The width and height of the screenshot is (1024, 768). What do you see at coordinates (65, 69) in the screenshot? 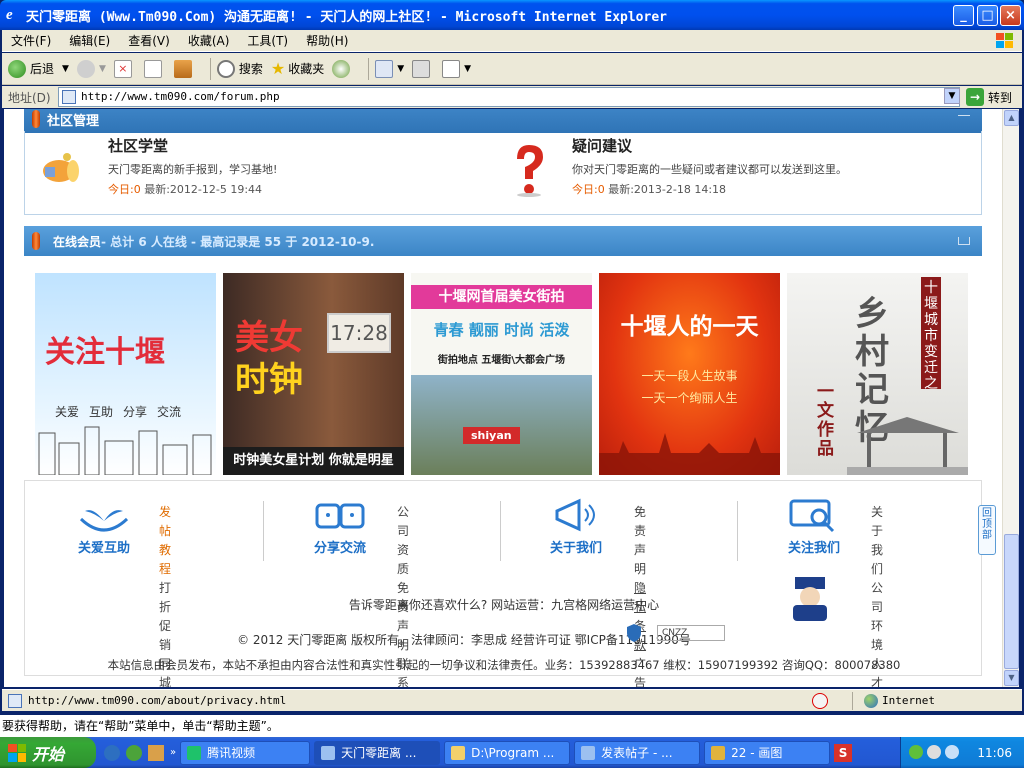
I see `dropdown-icon: ▼` at bounding box center [65, 69].